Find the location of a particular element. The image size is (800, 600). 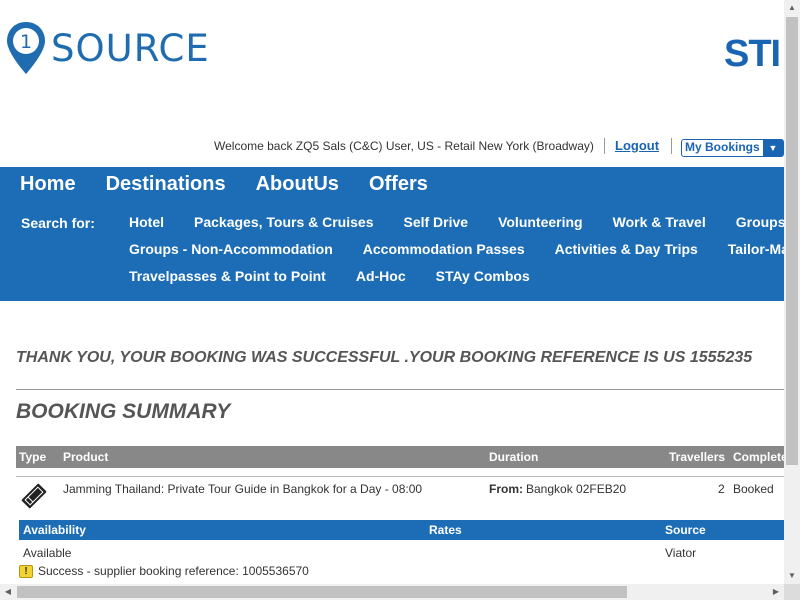

subnav-hotel: Hotel is located at coordinates (146, 222).